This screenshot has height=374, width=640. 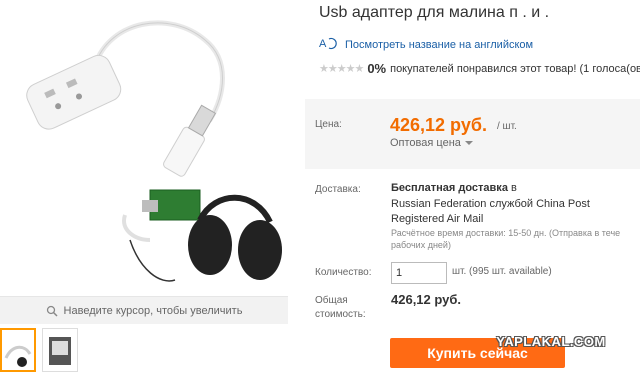 What do you see at coordinates (343, 272) in the screenshot?
I see `quantity-label: Количество:` at bounding box center [343, 272].